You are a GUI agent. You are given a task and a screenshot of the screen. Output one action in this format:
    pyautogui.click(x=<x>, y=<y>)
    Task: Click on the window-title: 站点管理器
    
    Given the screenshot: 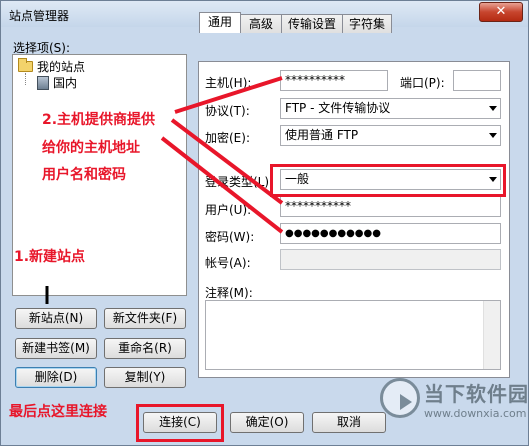 What is the action you would take?
    pyautogui.click(x=39, y=16)
    